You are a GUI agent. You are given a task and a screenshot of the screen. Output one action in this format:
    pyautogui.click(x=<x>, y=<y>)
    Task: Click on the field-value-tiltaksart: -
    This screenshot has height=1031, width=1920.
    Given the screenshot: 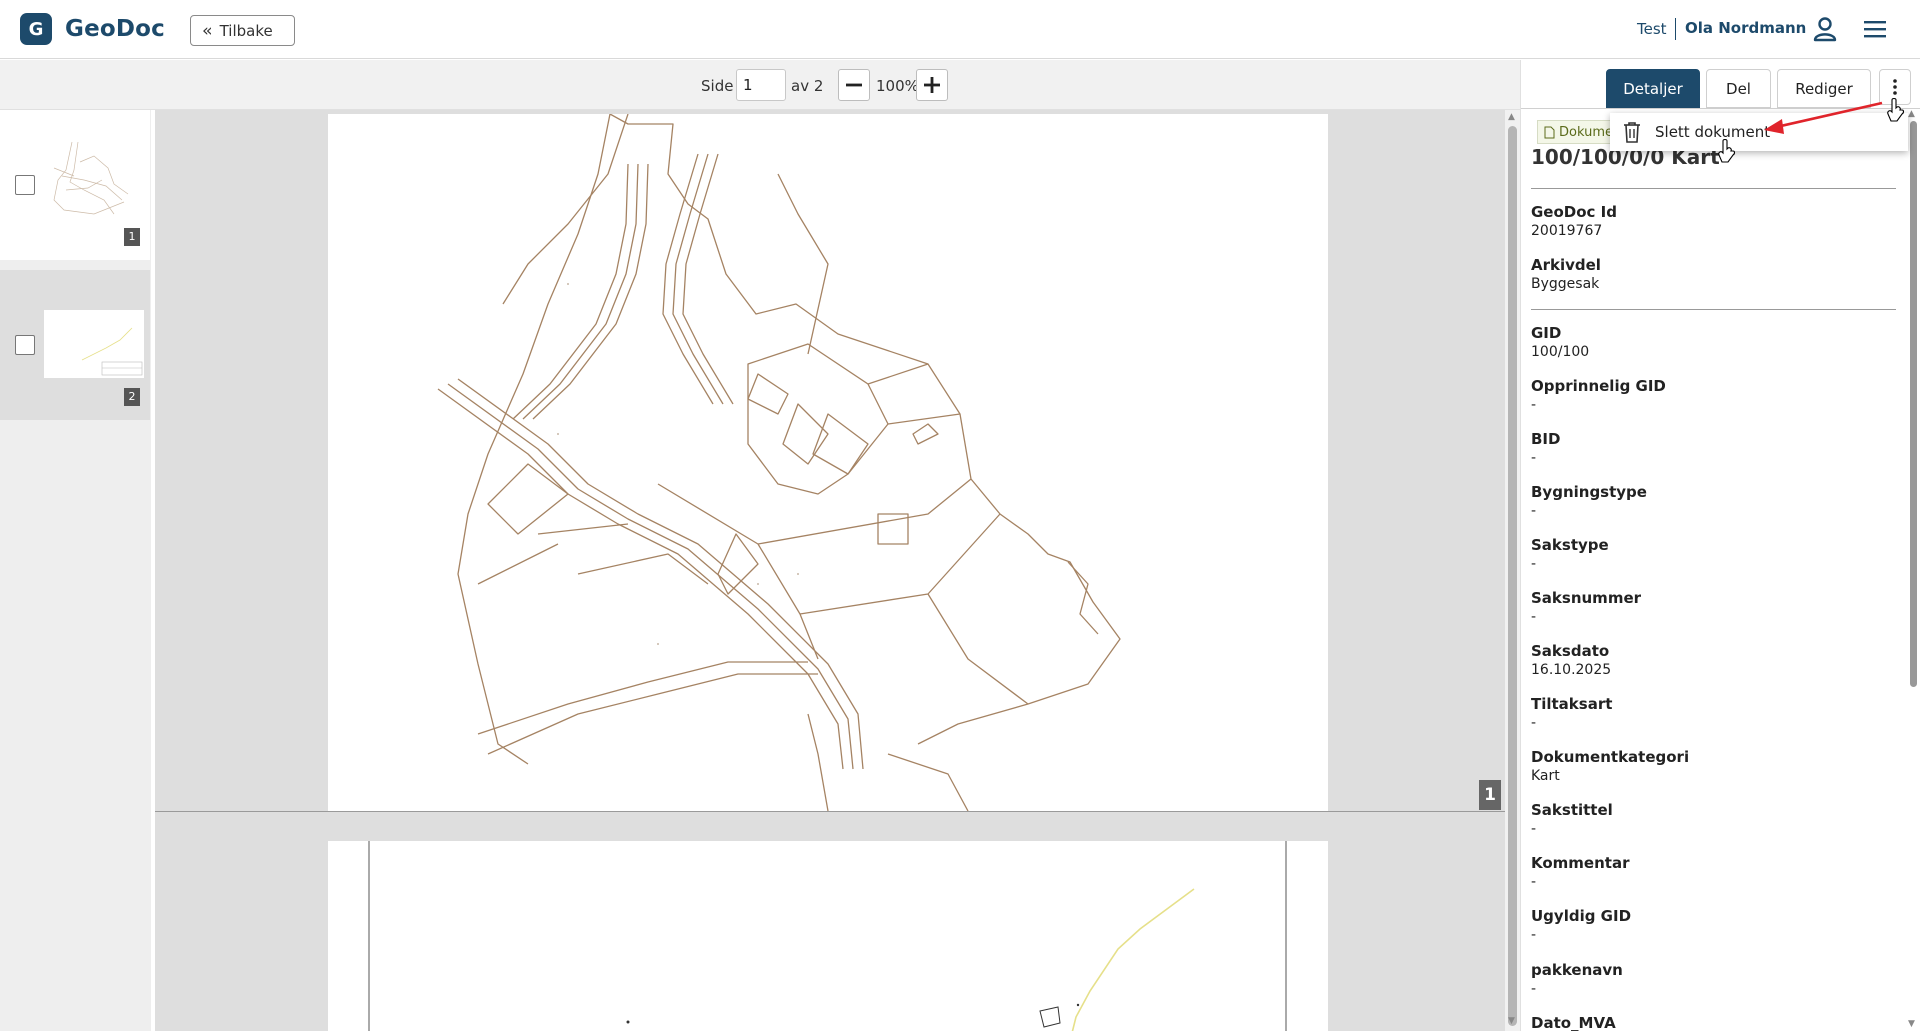 What is the action you would take?
    pyautogui.click(x=1534, y=723)
    